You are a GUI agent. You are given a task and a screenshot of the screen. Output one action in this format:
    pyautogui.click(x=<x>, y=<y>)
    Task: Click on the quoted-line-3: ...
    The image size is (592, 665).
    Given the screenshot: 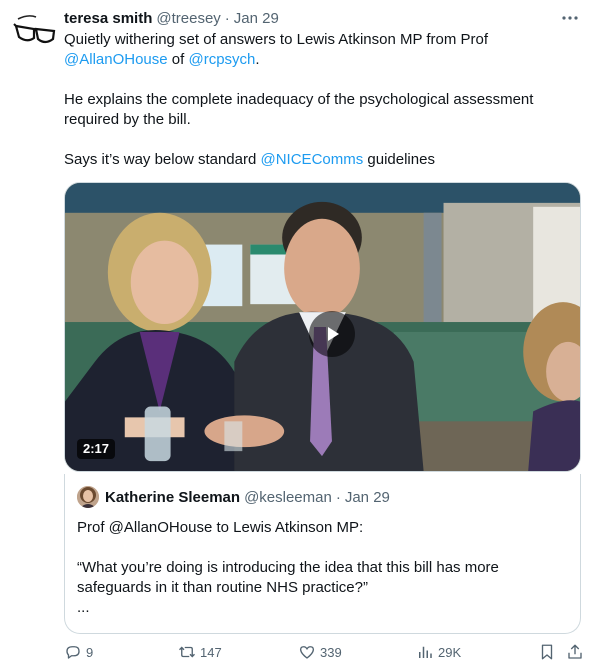 What is the action you would take?
    pyautogui.click(x=83, y=607)
    